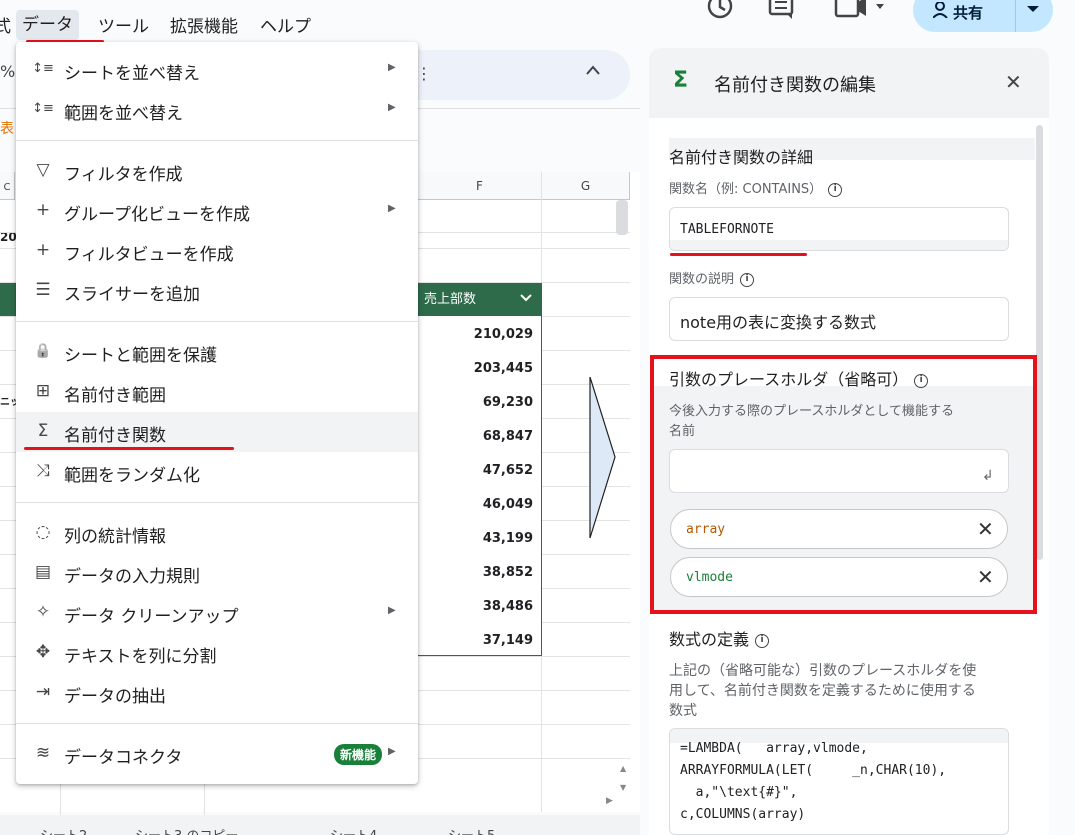  I want to click on history-icon, so click(720, 11).